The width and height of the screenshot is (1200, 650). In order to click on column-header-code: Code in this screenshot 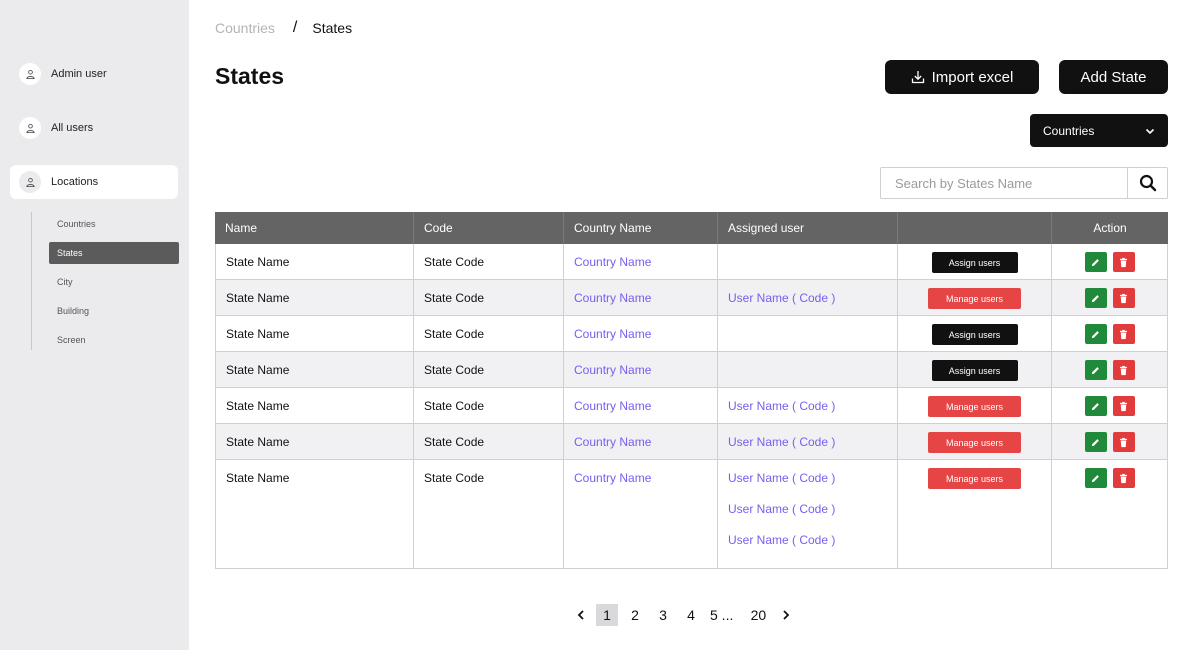, I will do `click(488, 228)`.